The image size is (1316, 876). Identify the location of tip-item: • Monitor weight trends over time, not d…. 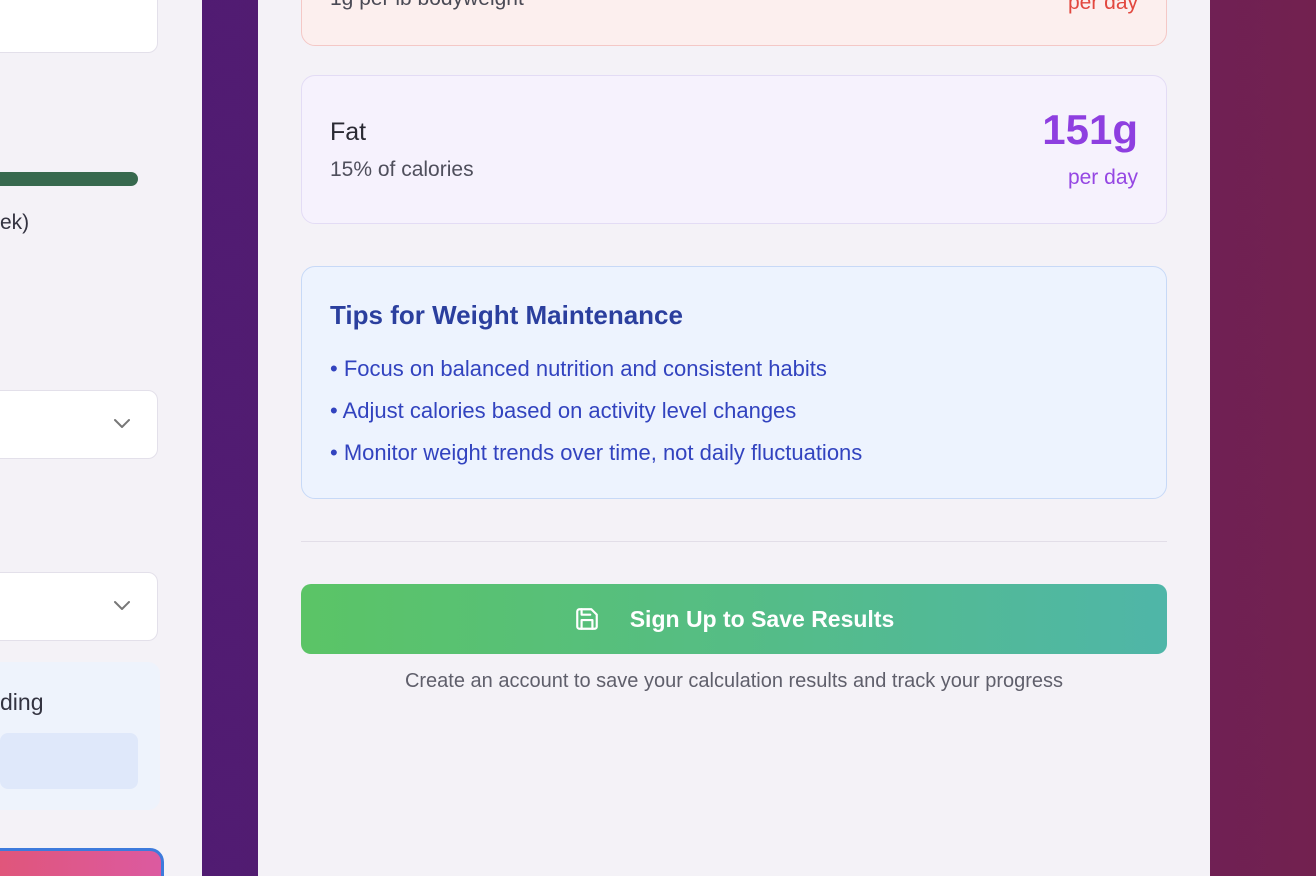
(596, 452).